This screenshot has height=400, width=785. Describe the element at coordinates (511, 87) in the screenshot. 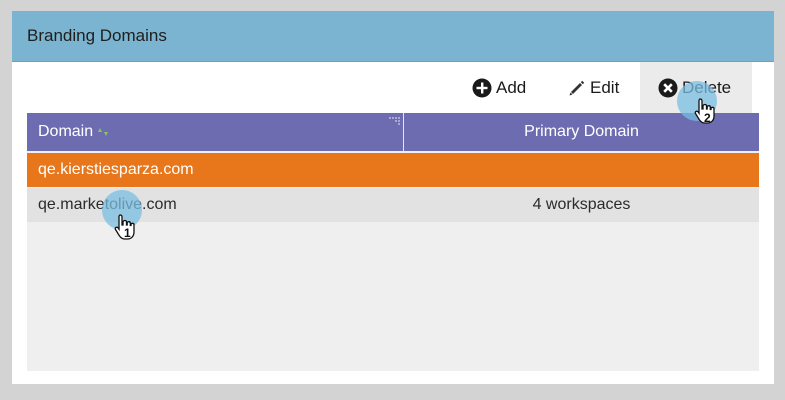

I see `add-button-label: Add` at that location.